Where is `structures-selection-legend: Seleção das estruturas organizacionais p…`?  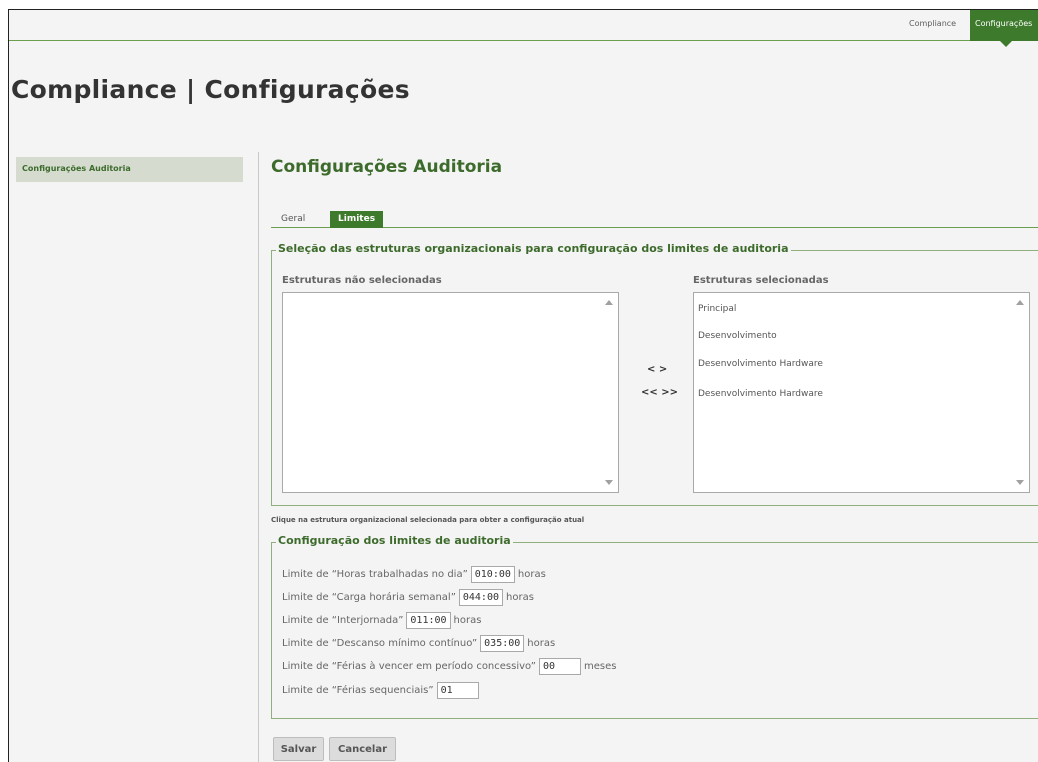 structures-selection-legend: Seleção das estruturas organizacionais p… is located at coordinates (533, 248).